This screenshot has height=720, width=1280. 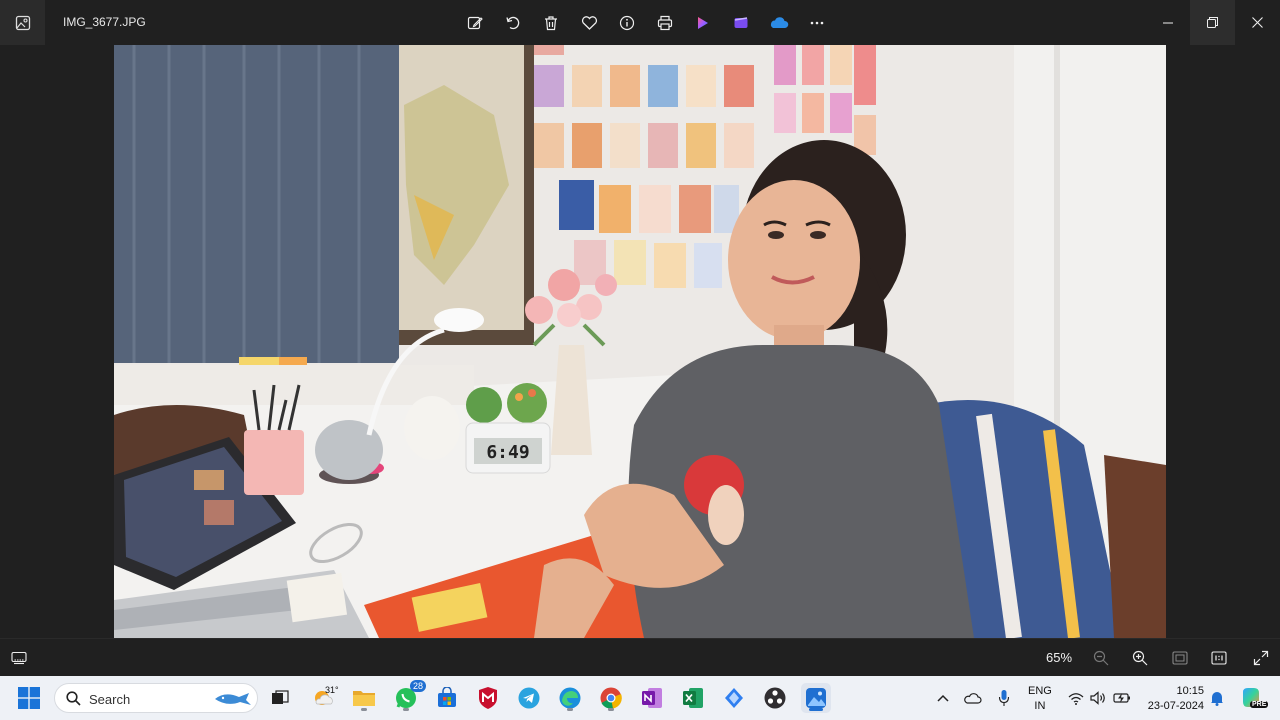 I want to click on language-code: ENG, so click(x=1040, y=691).